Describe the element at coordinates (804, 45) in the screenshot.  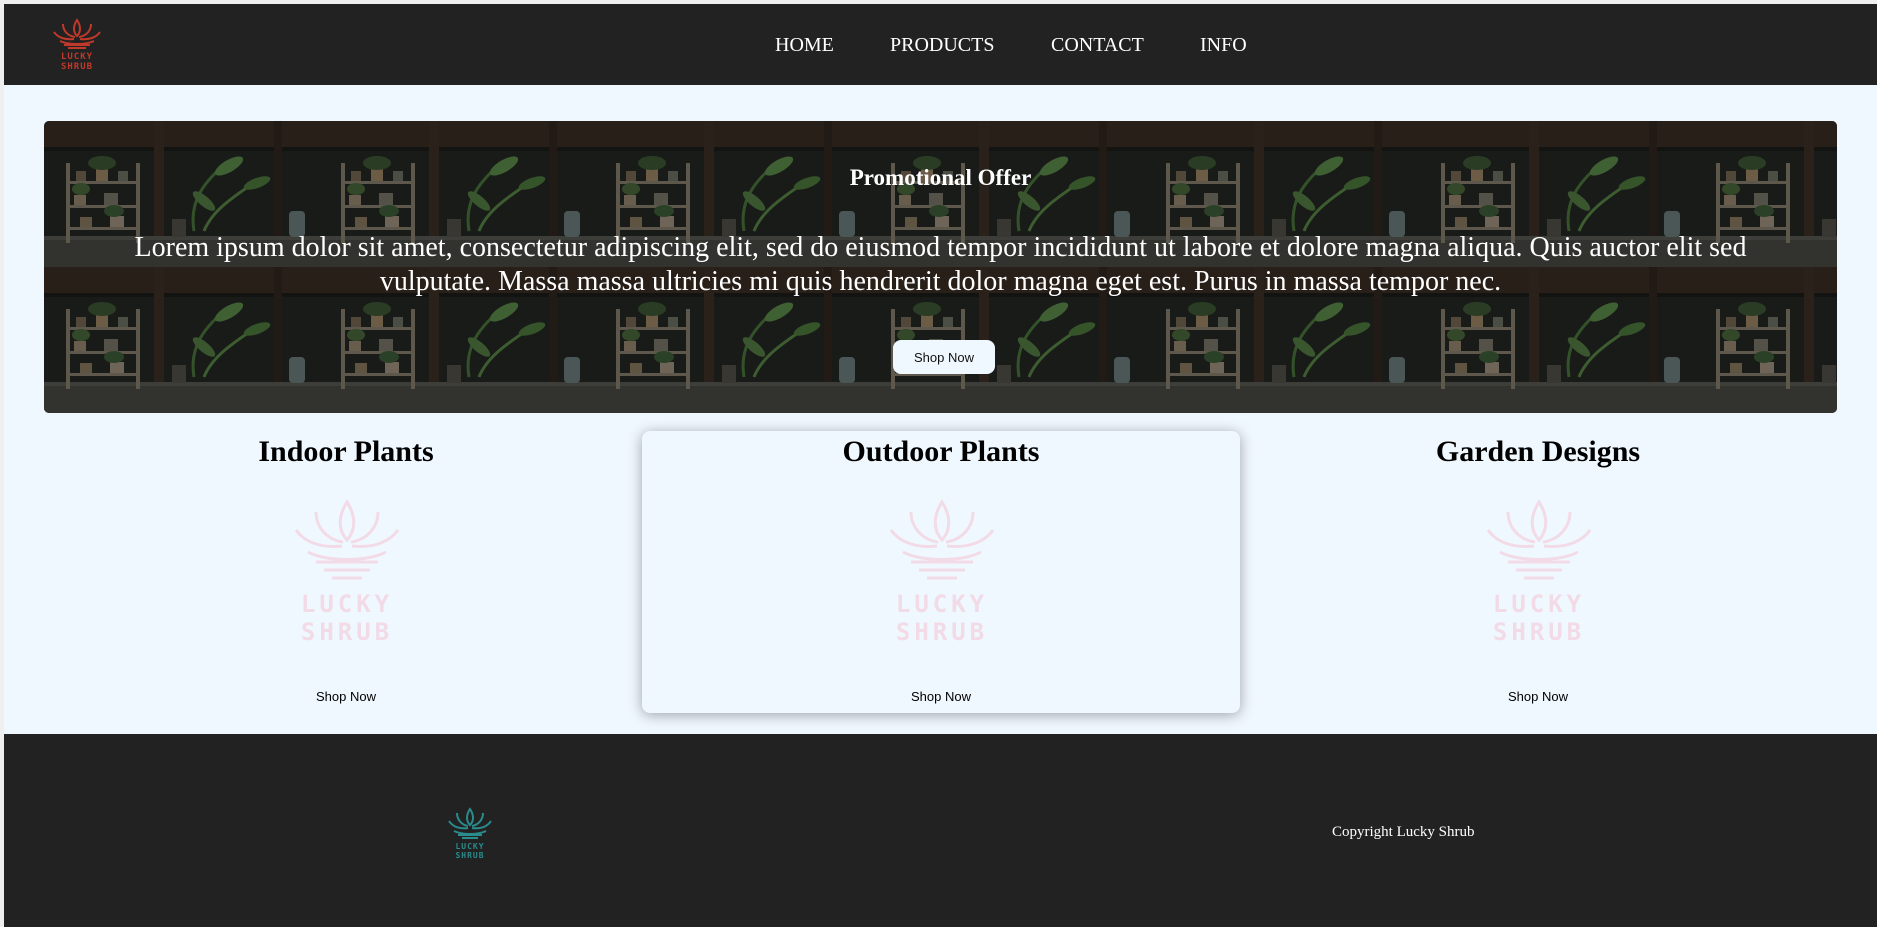
I see `nav-home: HOME` at that location.